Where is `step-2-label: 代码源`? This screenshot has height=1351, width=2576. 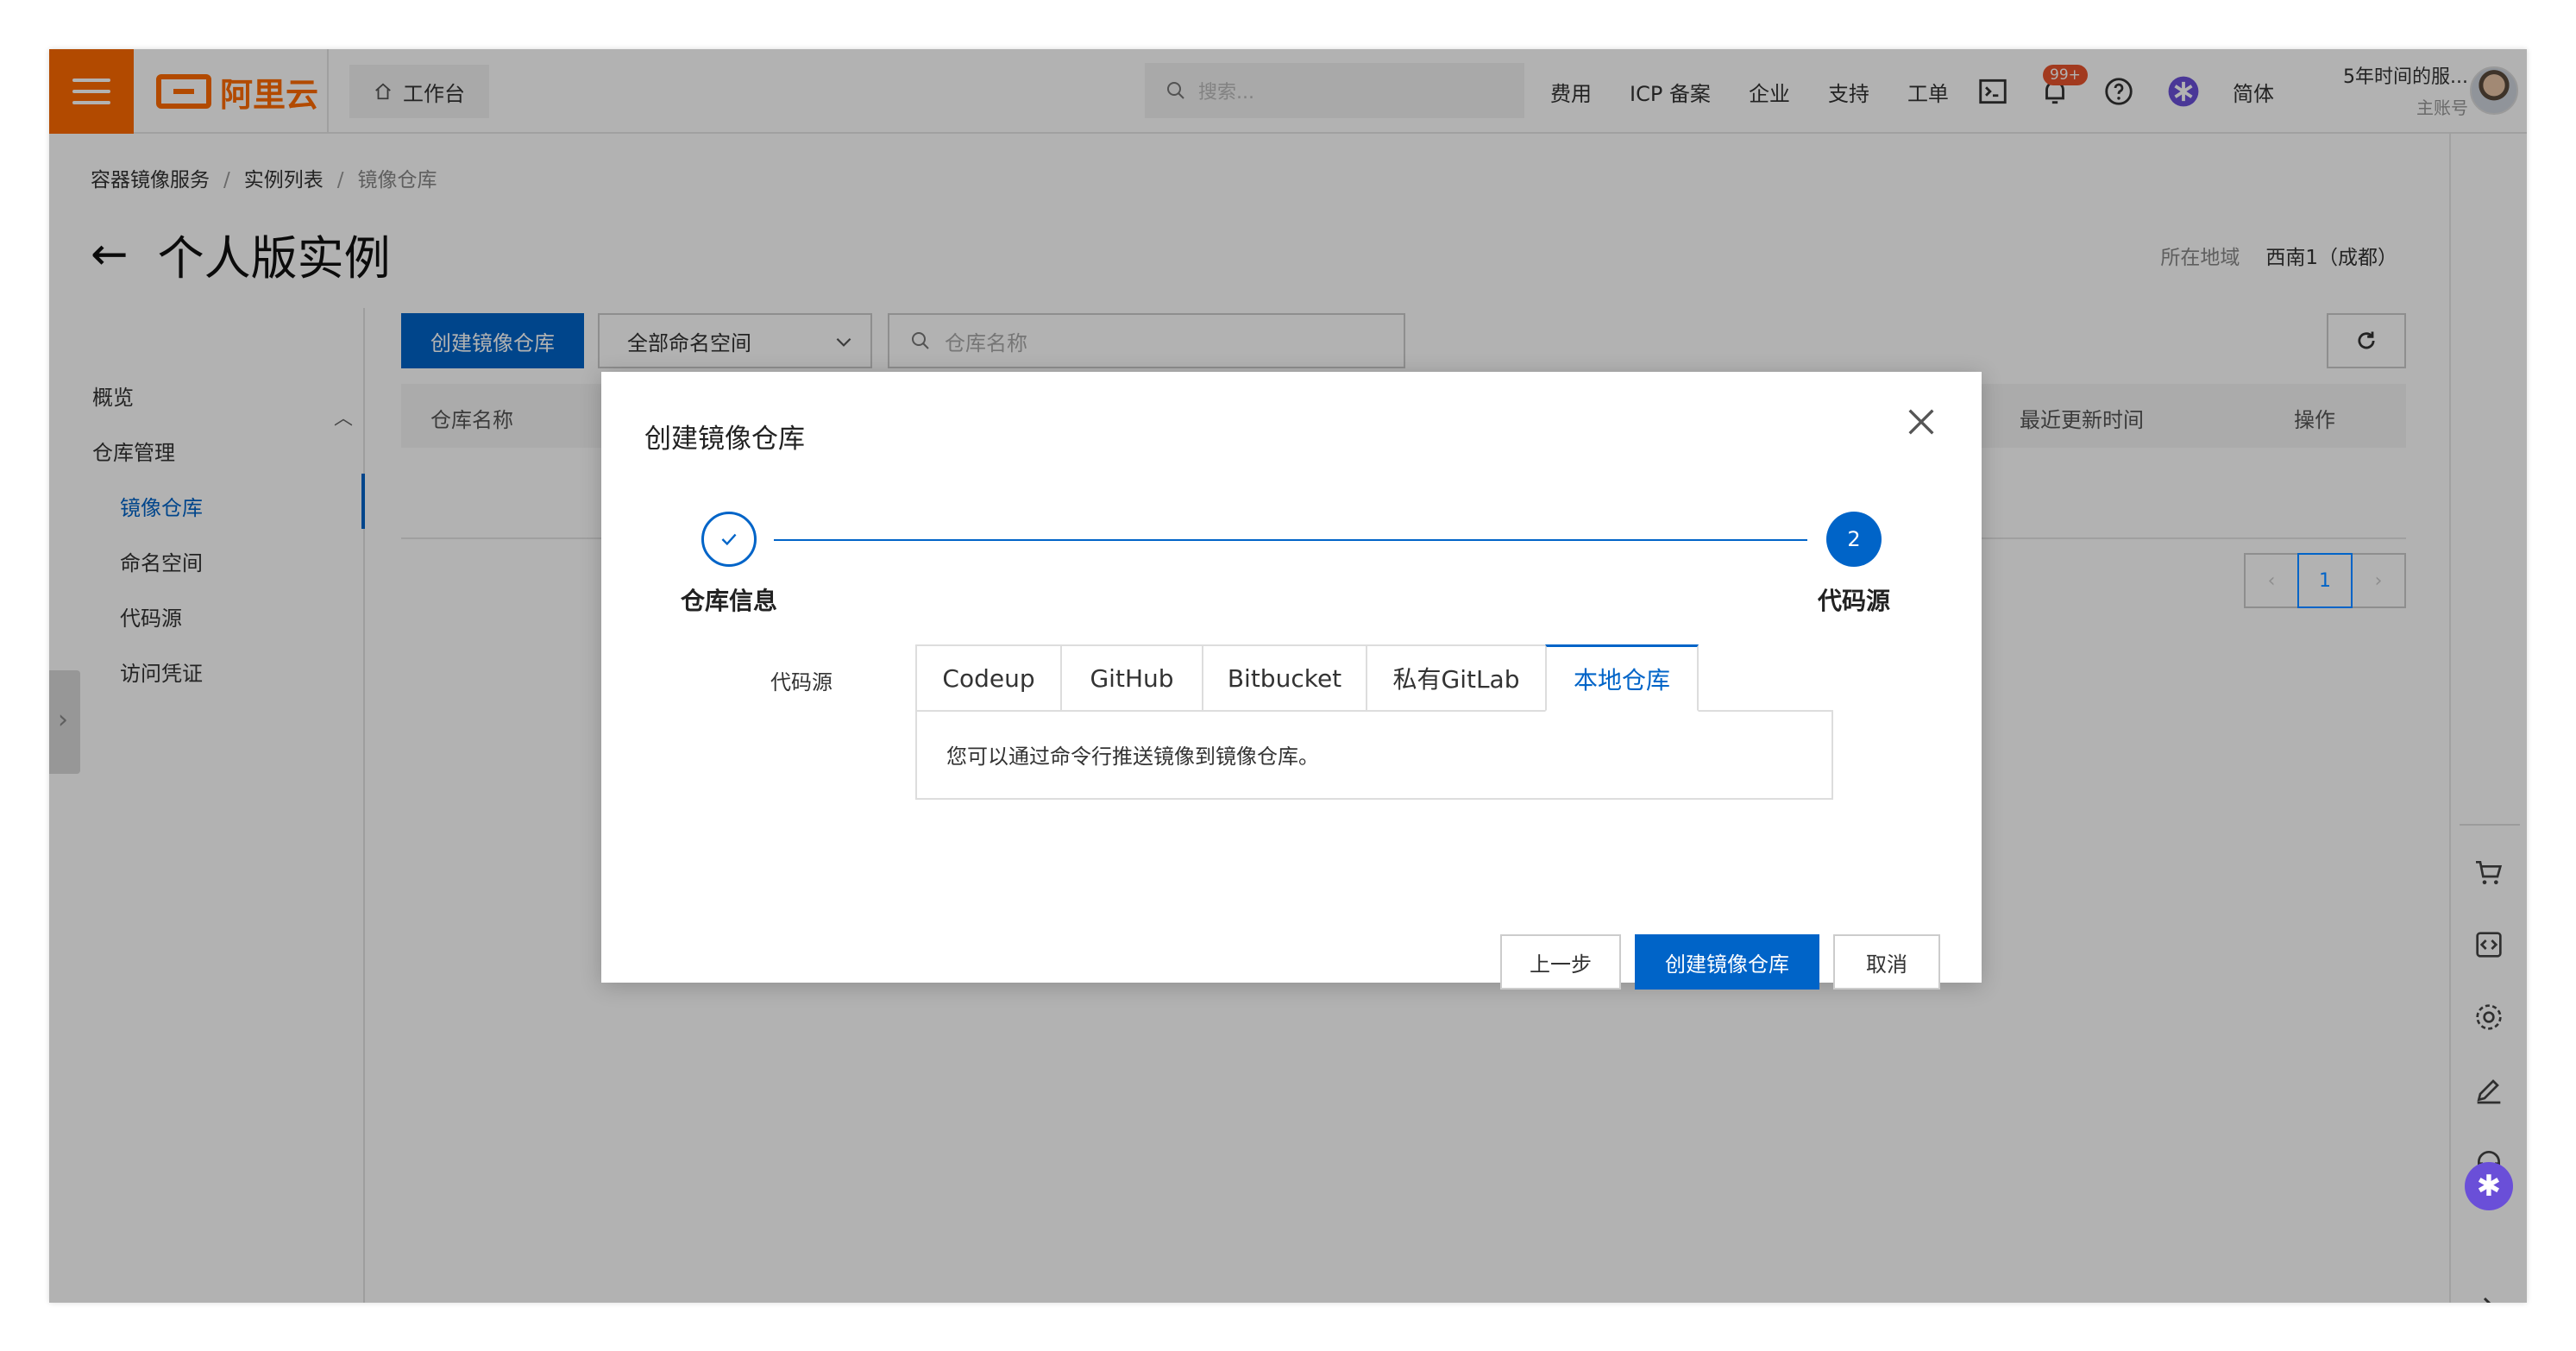
step-2-label: 代码源 is located at coordinates (1854, 601).